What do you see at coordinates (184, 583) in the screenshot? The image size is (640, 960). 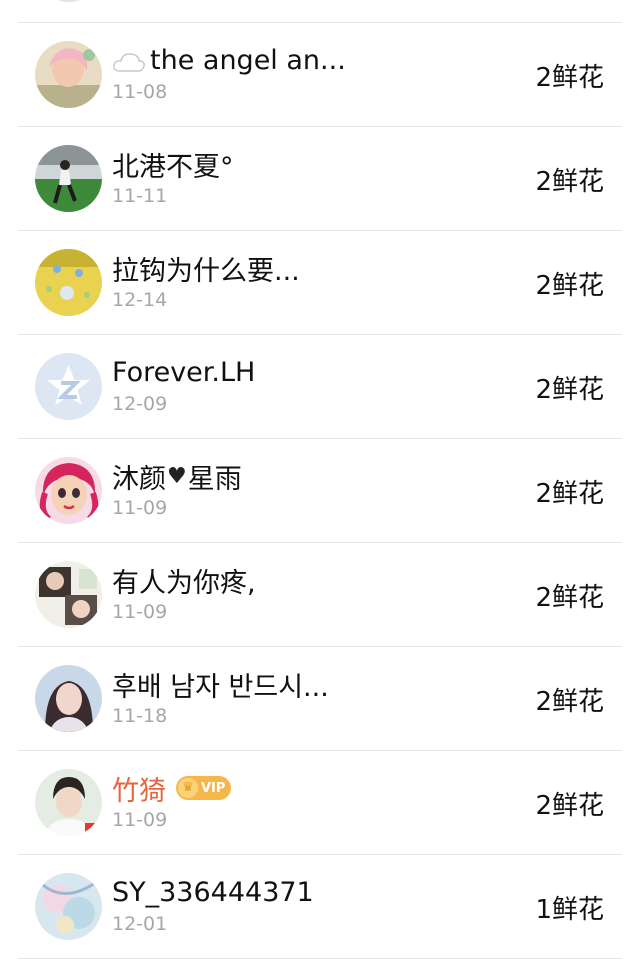 I see `contact-name: 有人为你疼,` at bounding box center [184, 583].